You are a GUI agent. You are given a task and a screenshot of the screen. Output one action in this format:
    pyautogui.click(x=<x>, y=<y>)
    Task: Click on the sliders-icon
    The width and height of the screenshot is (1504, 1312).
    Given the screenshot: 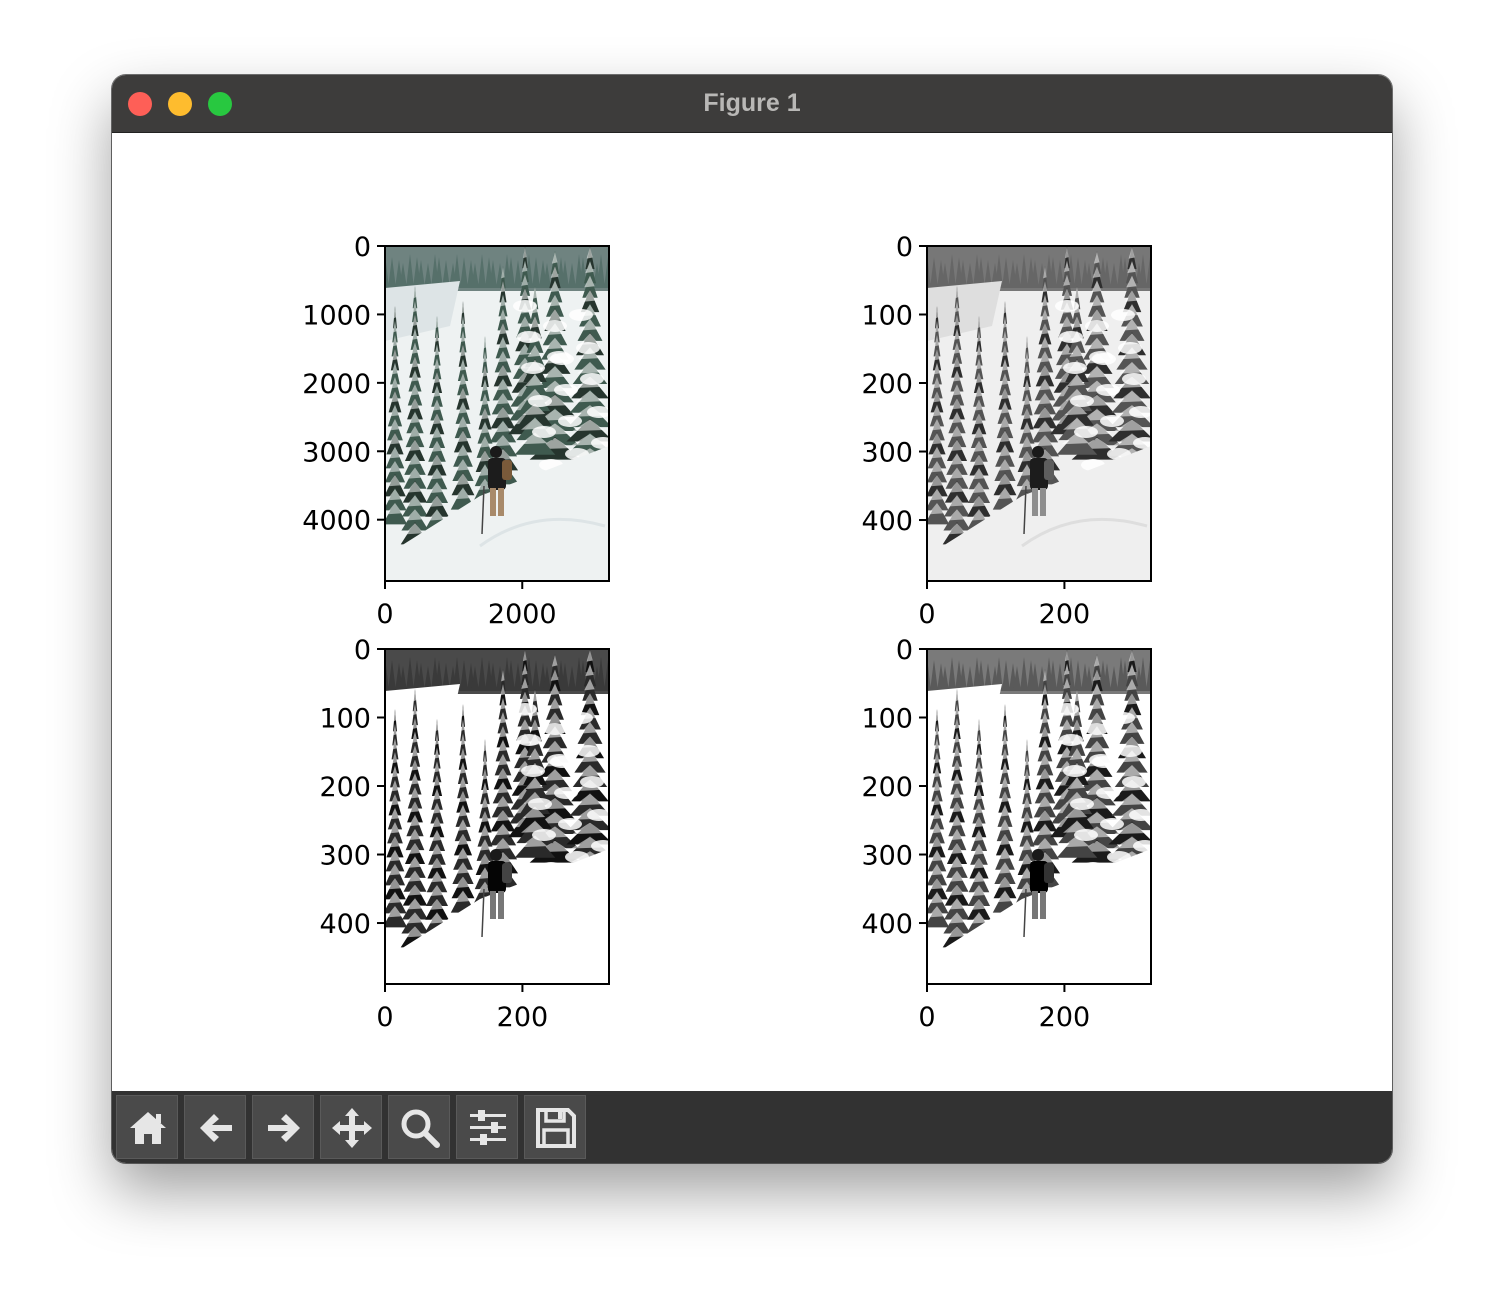 What is the action you would take?
    pyautogui.click(x=488, y=1127)
    